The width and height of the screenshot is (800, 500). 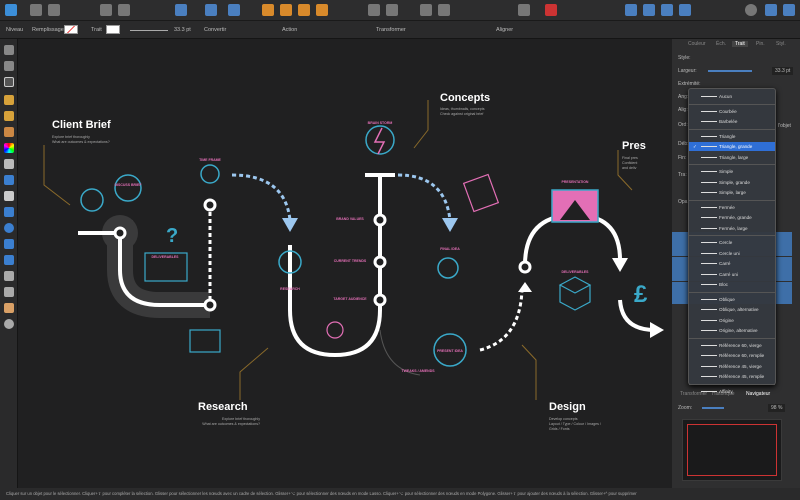 What do you see at coordinates (732, 217) in the screenshot?
I see `menu-item: Fermée, grande` at bounding box center [732, 217].